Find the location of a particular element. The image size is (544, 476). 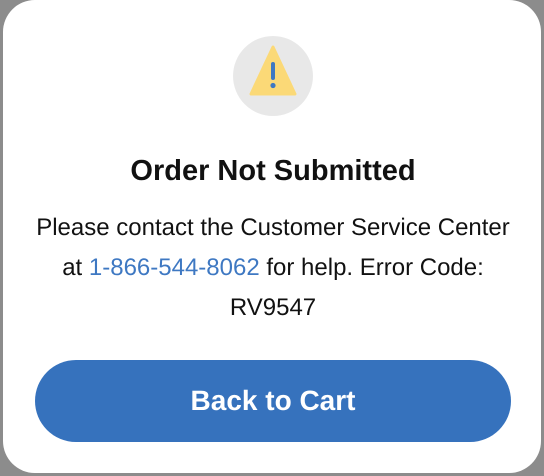

warning-icon is located at coordinates (273, 76).